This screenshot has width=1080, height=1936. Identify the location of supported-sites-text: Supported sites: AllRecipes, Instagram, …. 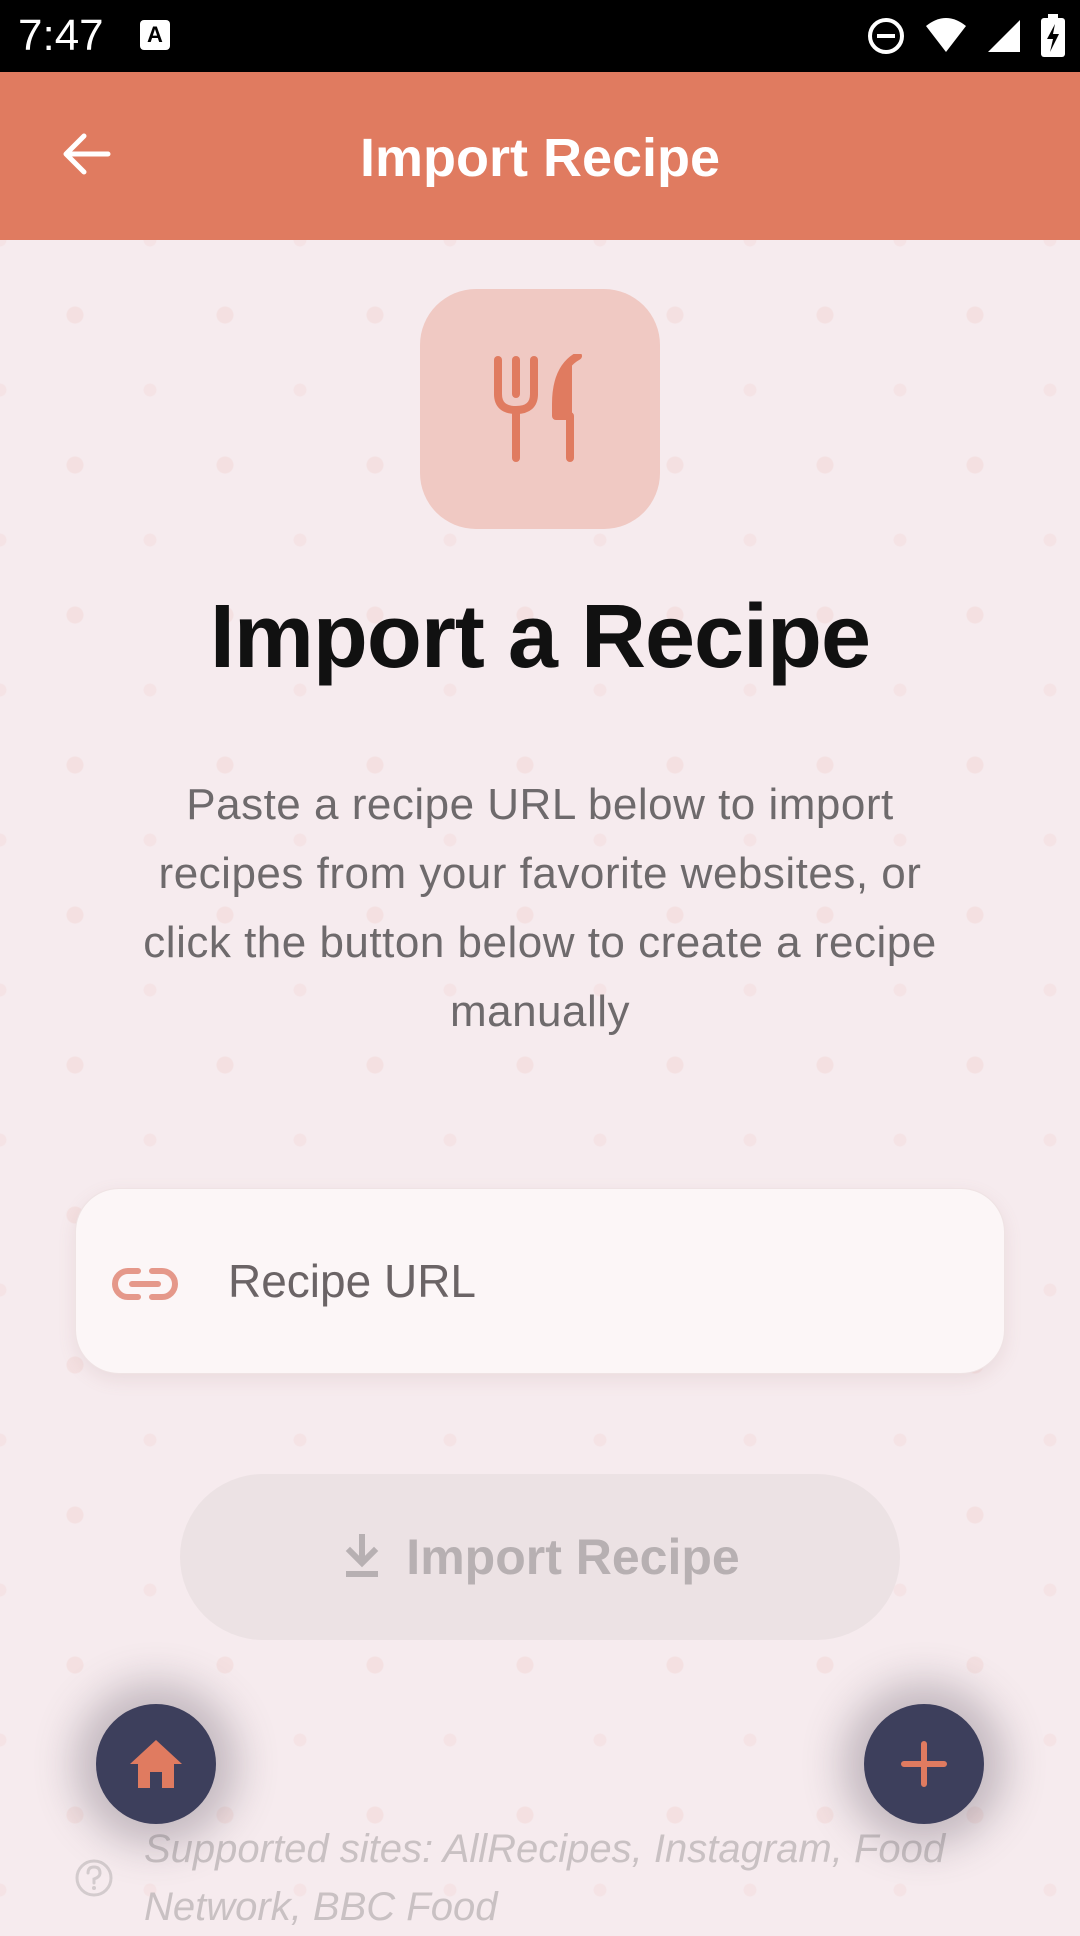
(545, 1878).